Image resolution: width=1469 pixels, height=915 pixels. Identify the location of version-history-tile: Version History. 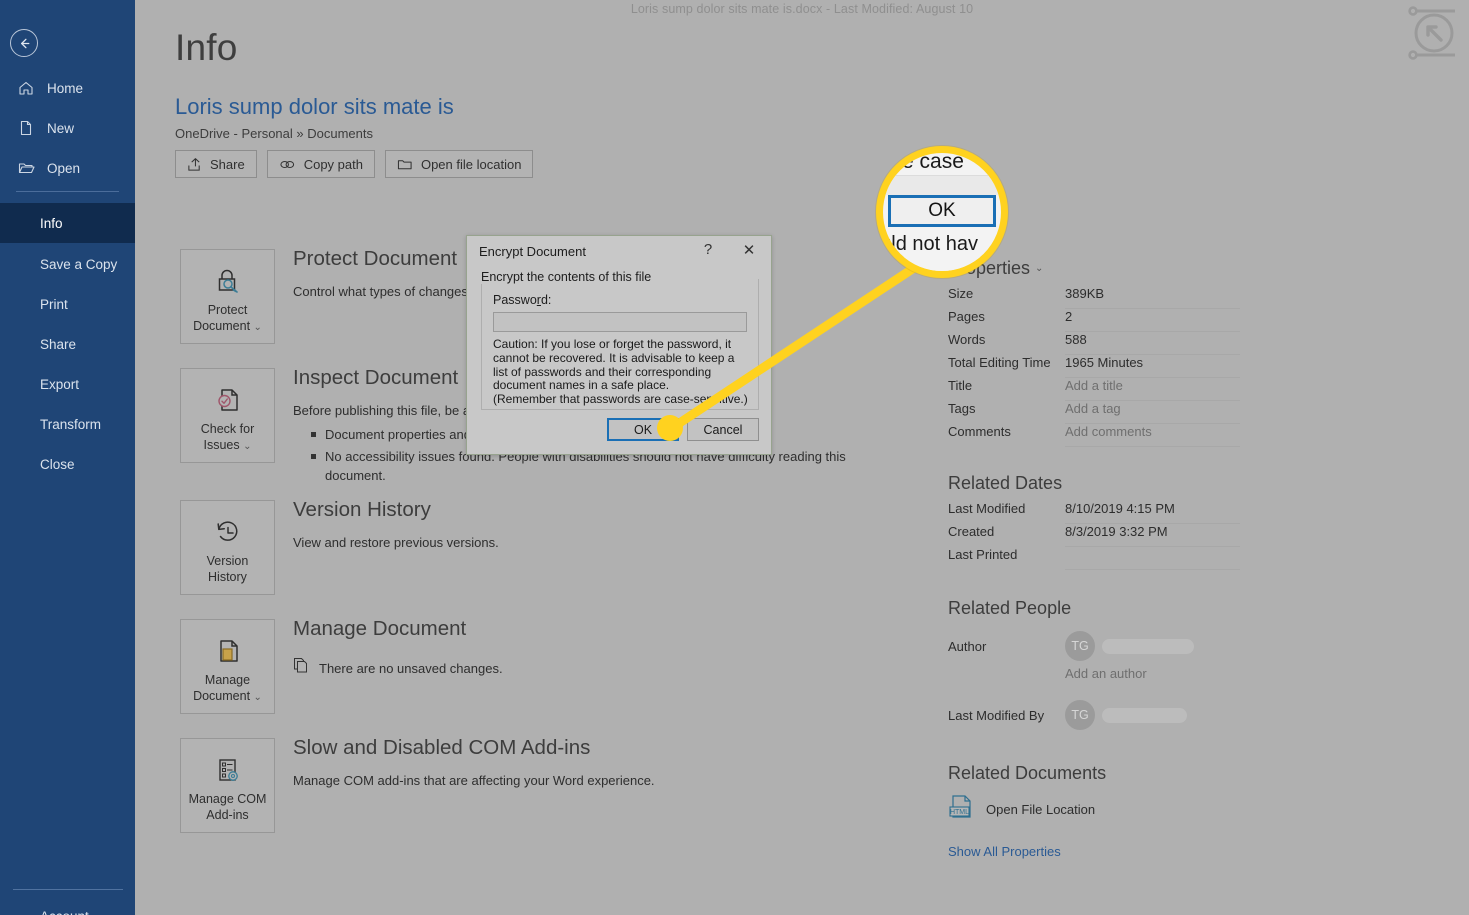
(227, 547).